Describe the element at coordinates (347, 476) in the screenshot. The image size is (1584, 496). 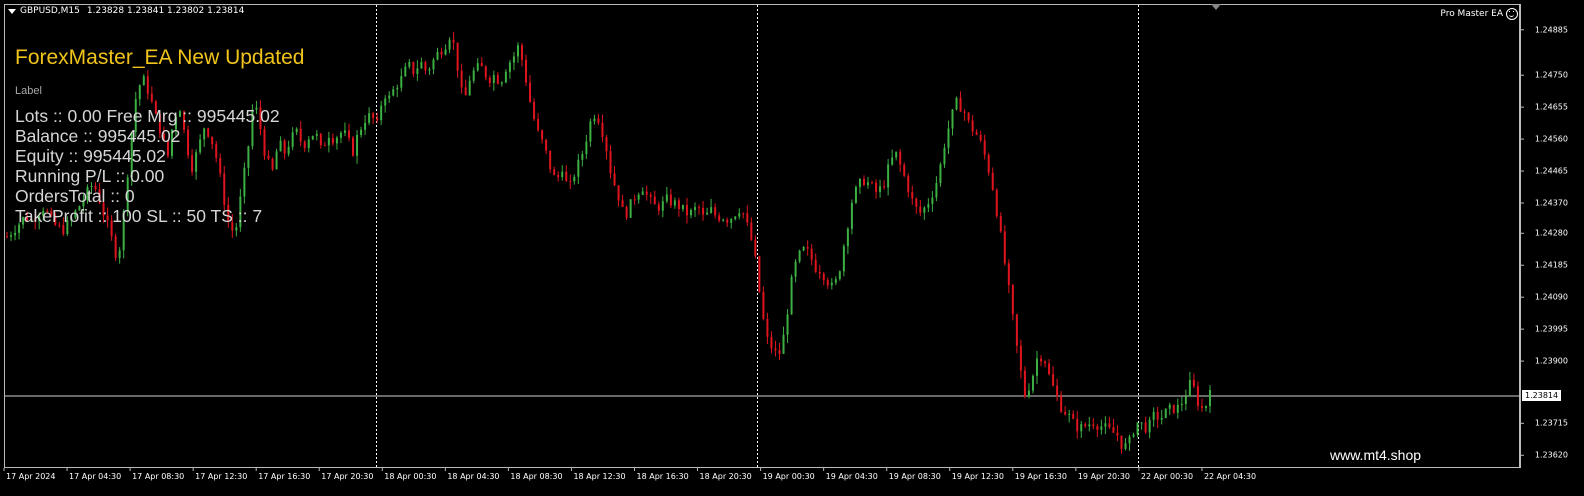
I see `time-tick-label: 17 Apr 20:30` at that location.